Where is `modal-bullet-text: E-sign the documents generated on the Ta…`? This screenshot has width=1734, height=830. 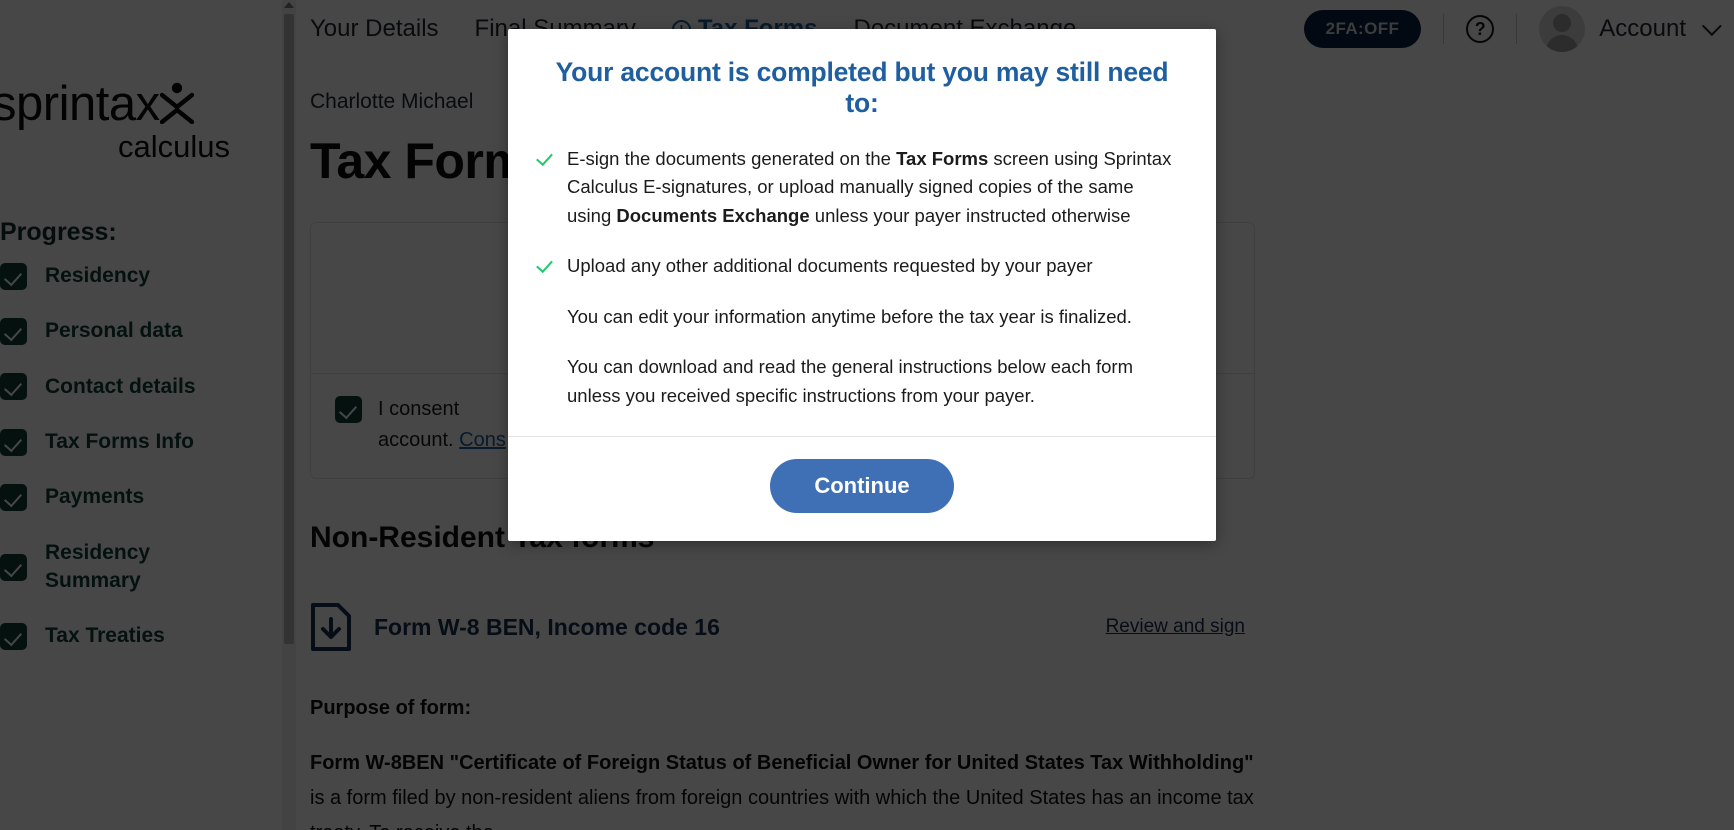 modal-bullet-text: E-sign the documents generated on the Ta… is located at coordinates (874, 187).